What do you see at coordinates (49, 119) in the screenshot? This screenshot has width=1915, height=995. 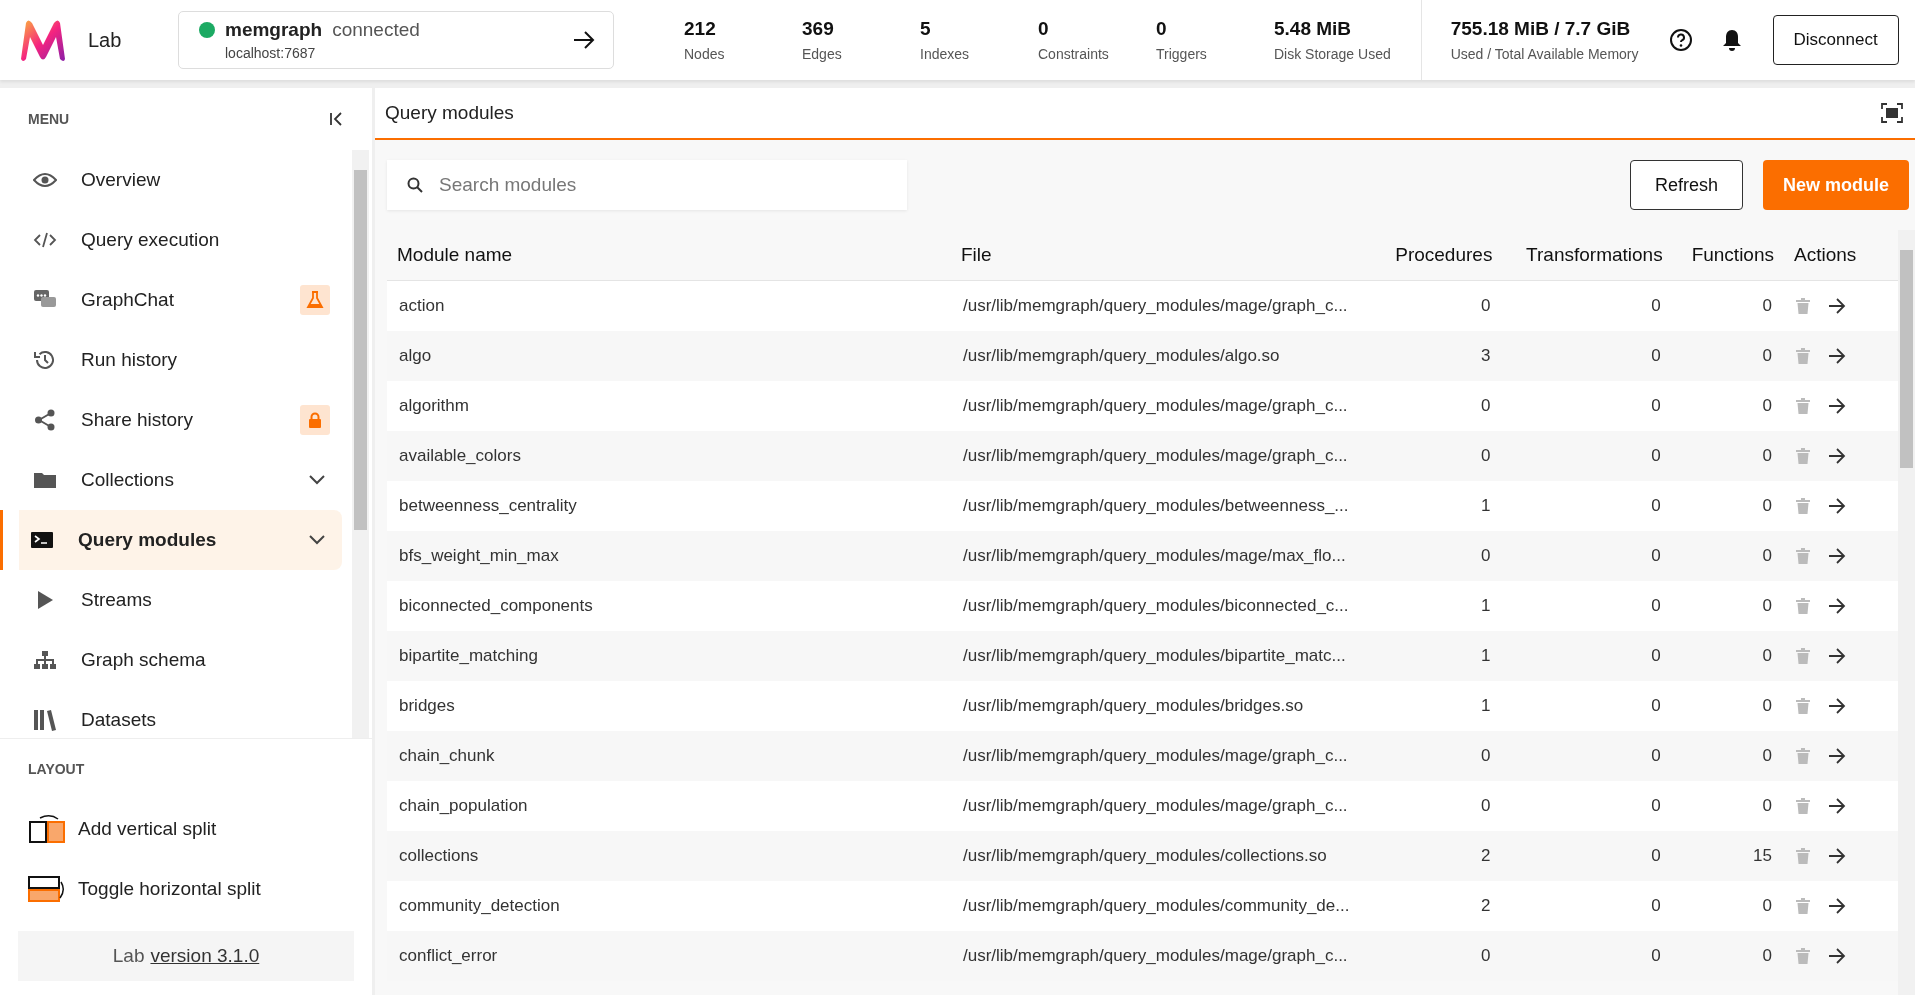 I see `menu-heading: MENU` at bounding box center [49, 119].